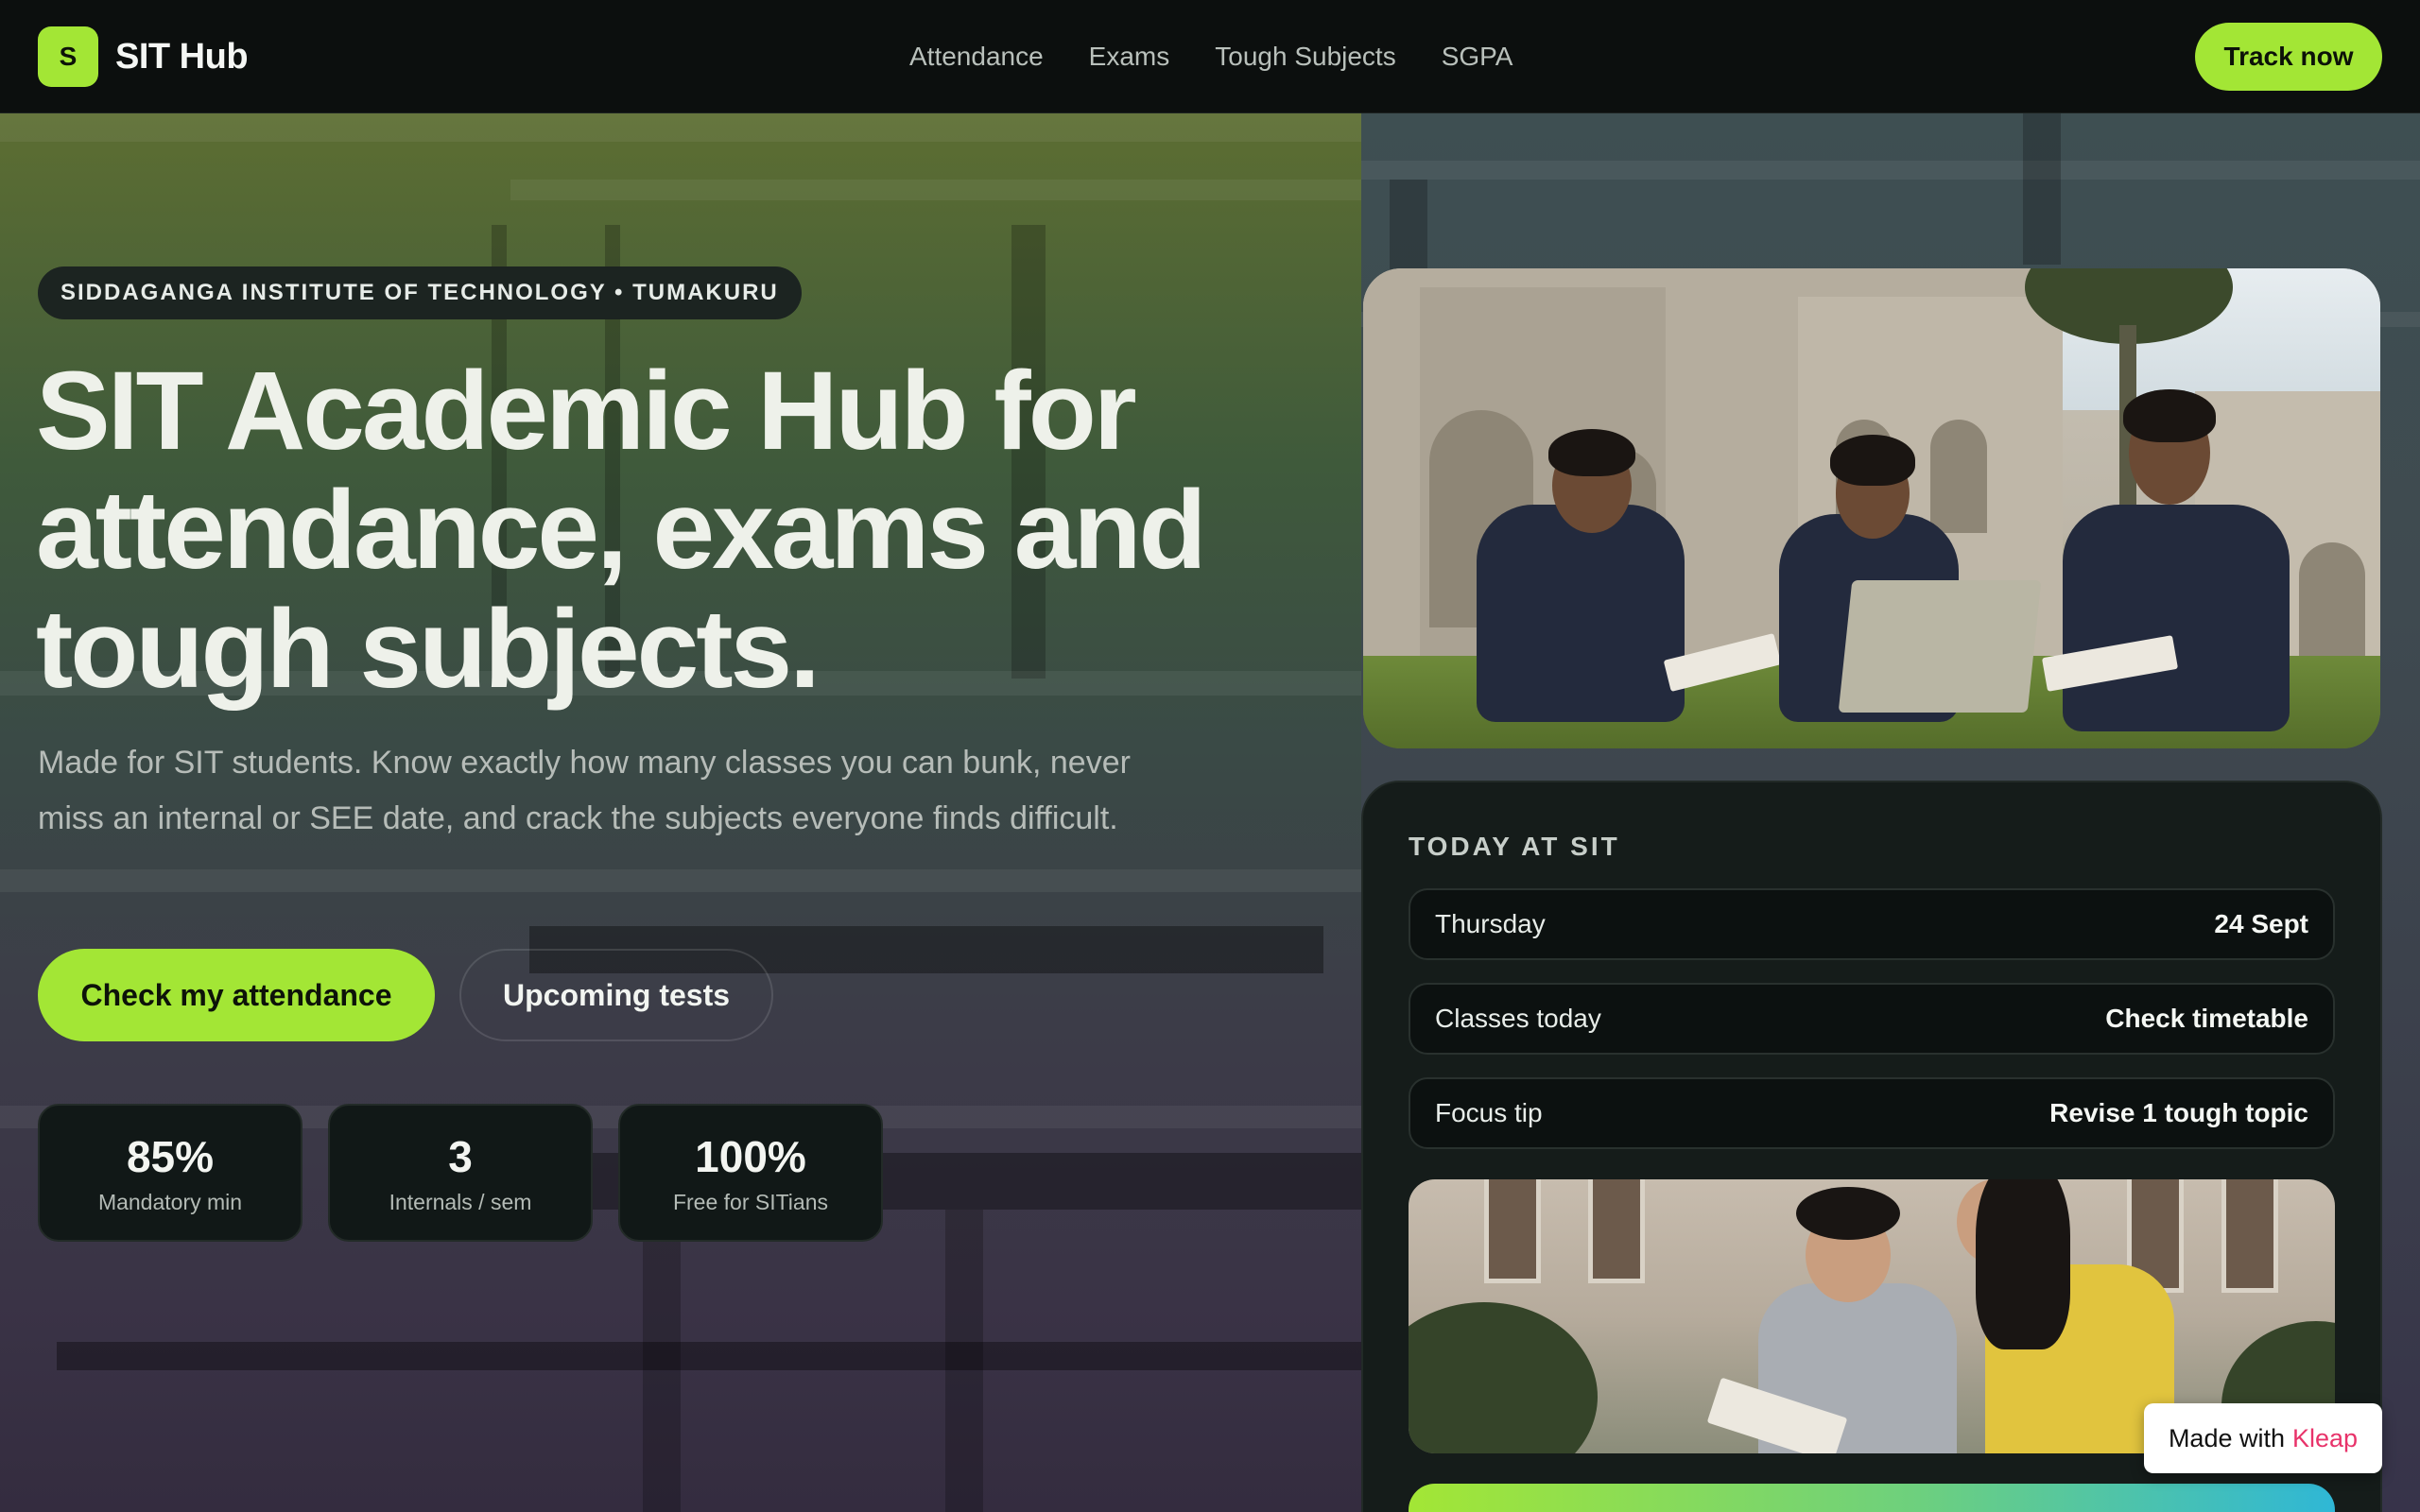 This screenshot has width=2420, height=1512. I want to click on today-row-day: Thursday 24 Sept, so click(1872, 924).